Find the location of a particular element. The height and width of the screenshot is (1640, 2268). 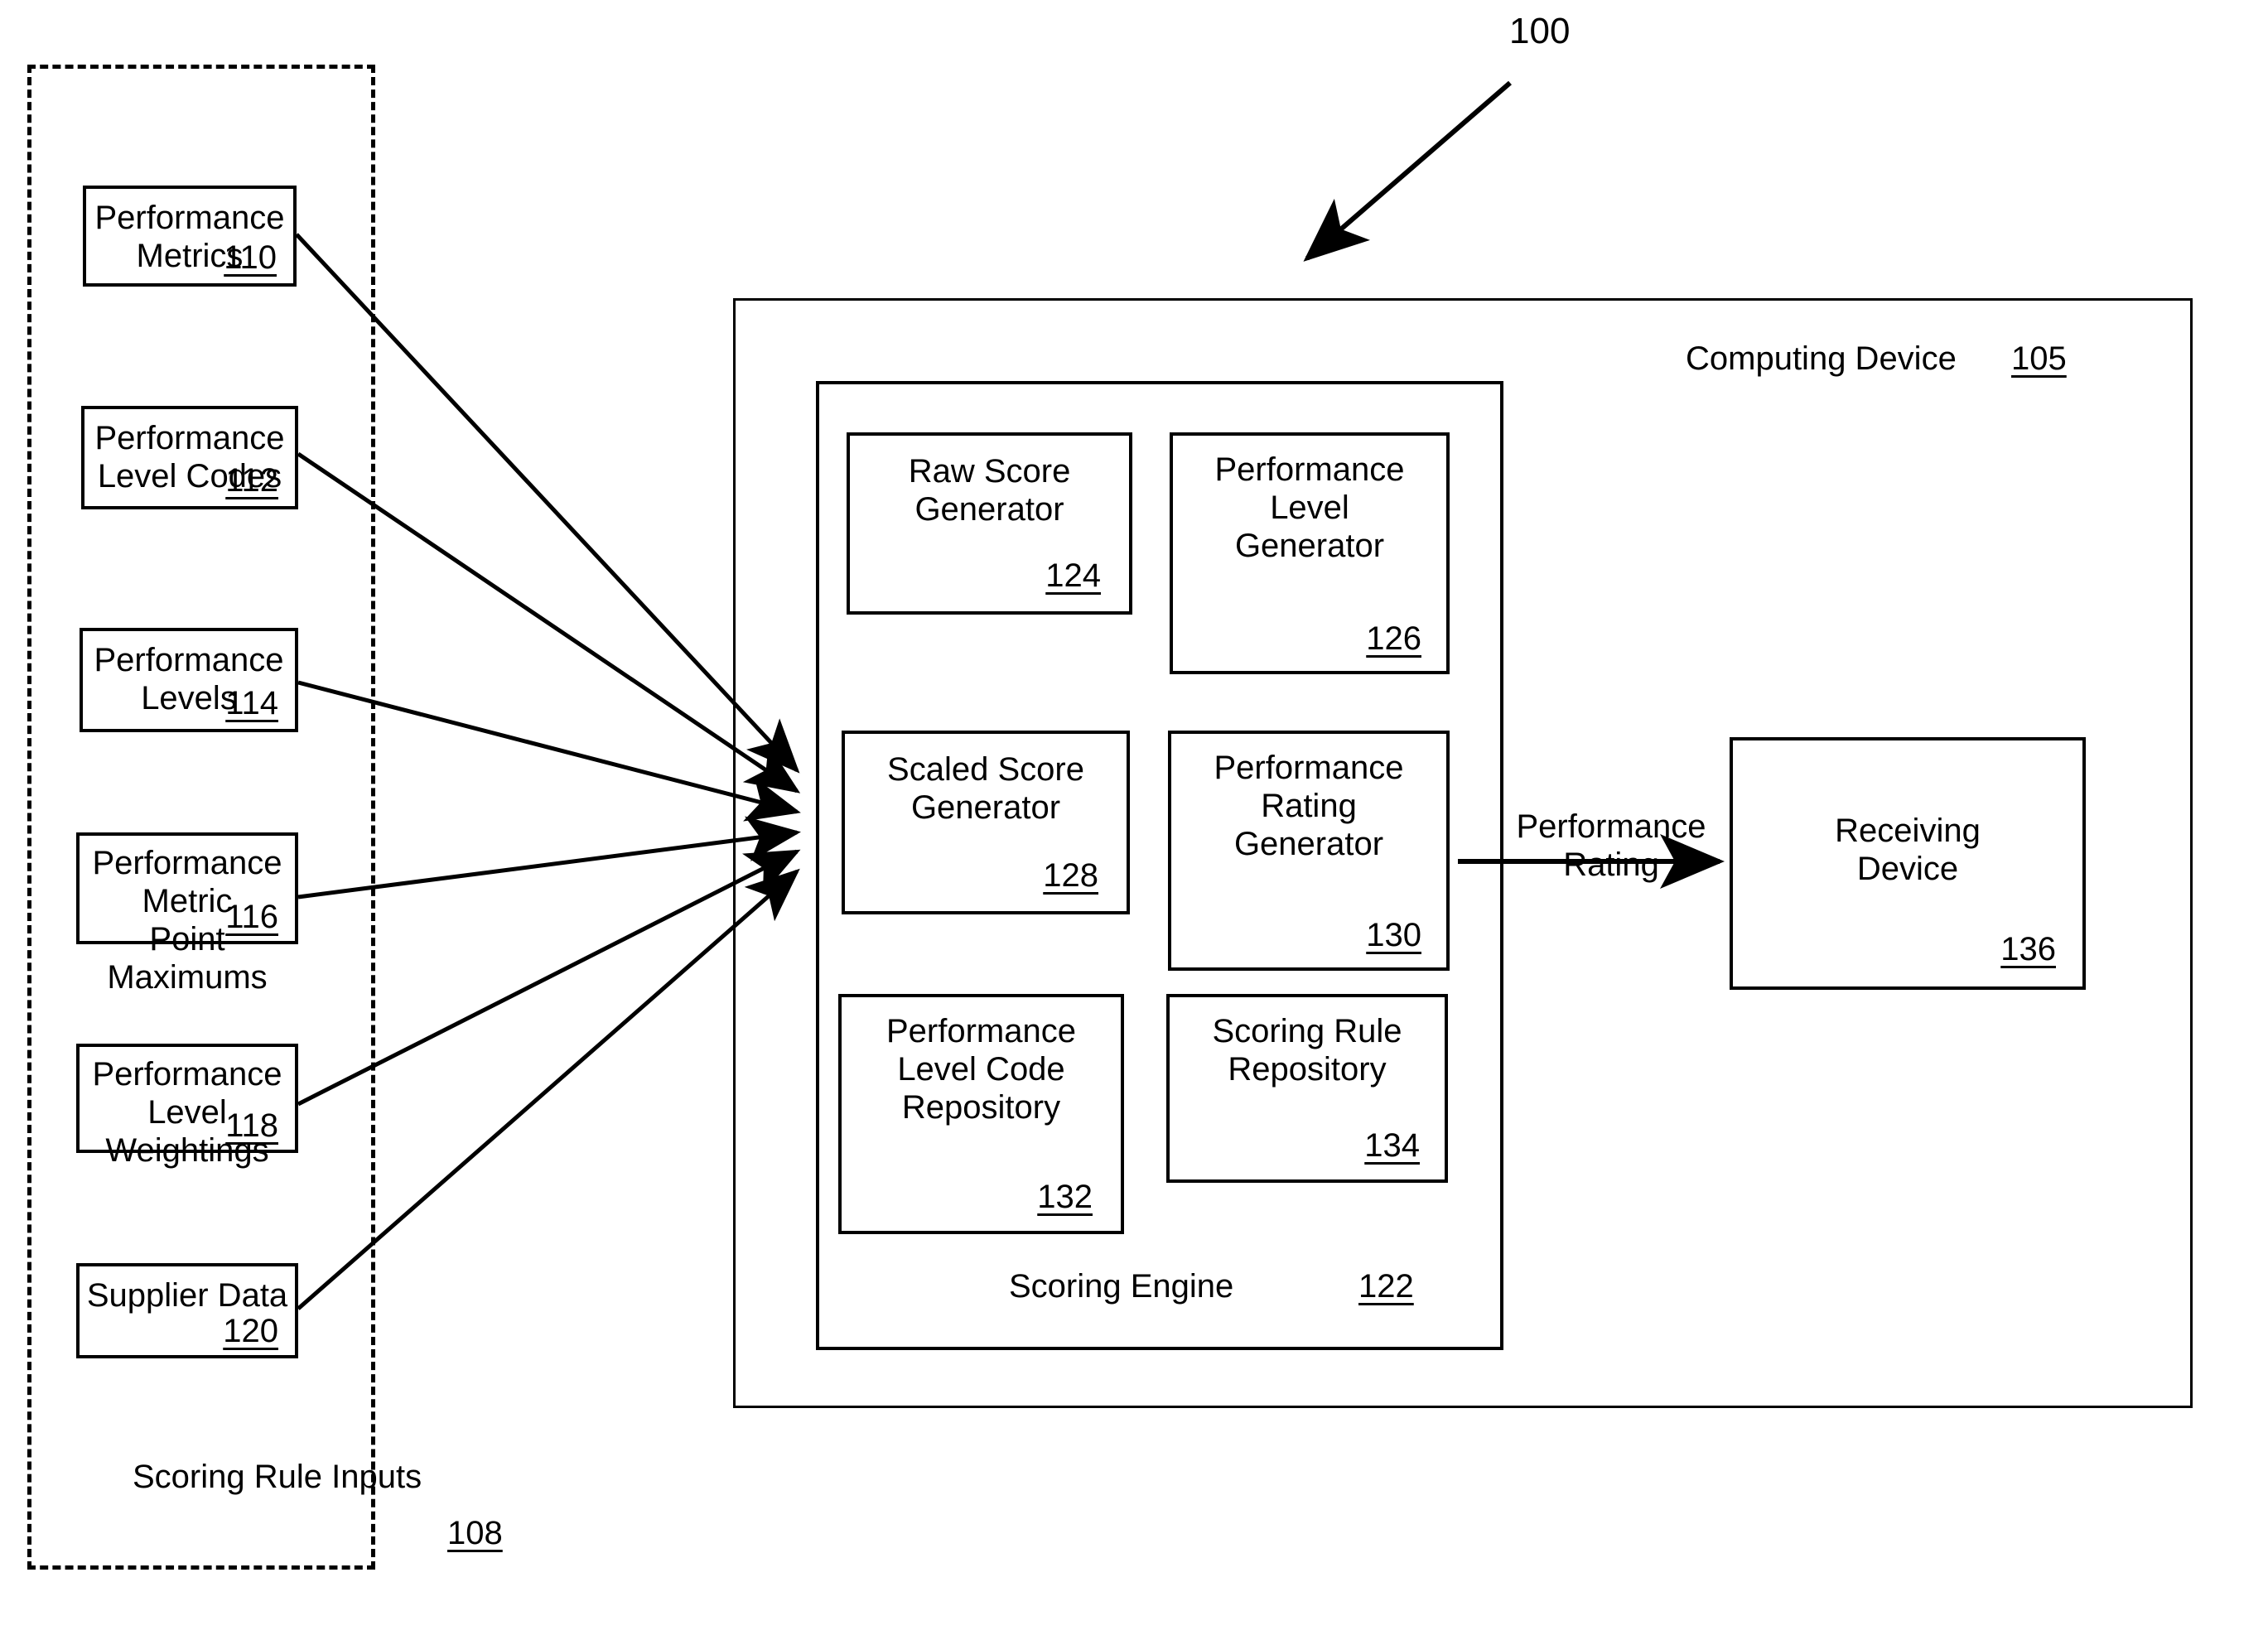

input-box-supplier-data: Supplier Data 120 is located at coordinates (187, 1310).